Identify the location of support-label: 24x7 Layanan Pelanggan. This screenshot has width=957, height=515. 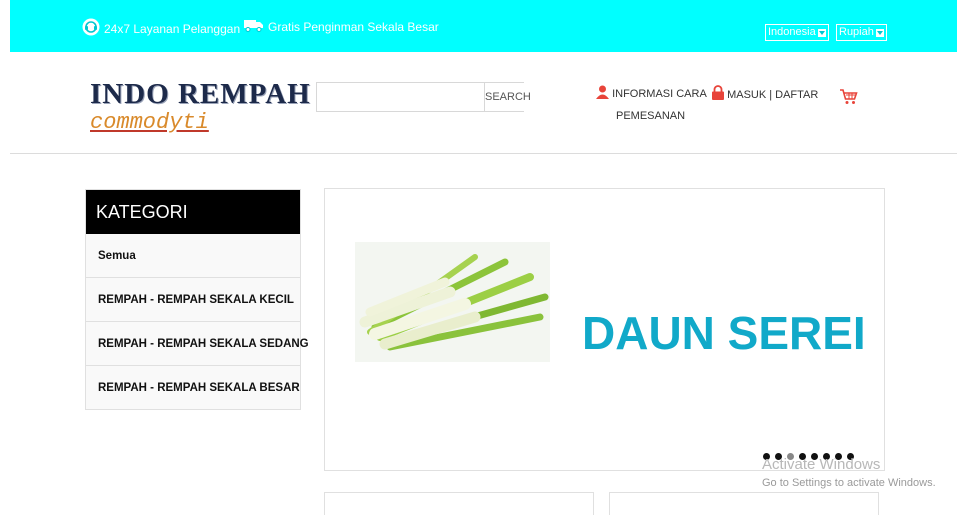
(172, 28).